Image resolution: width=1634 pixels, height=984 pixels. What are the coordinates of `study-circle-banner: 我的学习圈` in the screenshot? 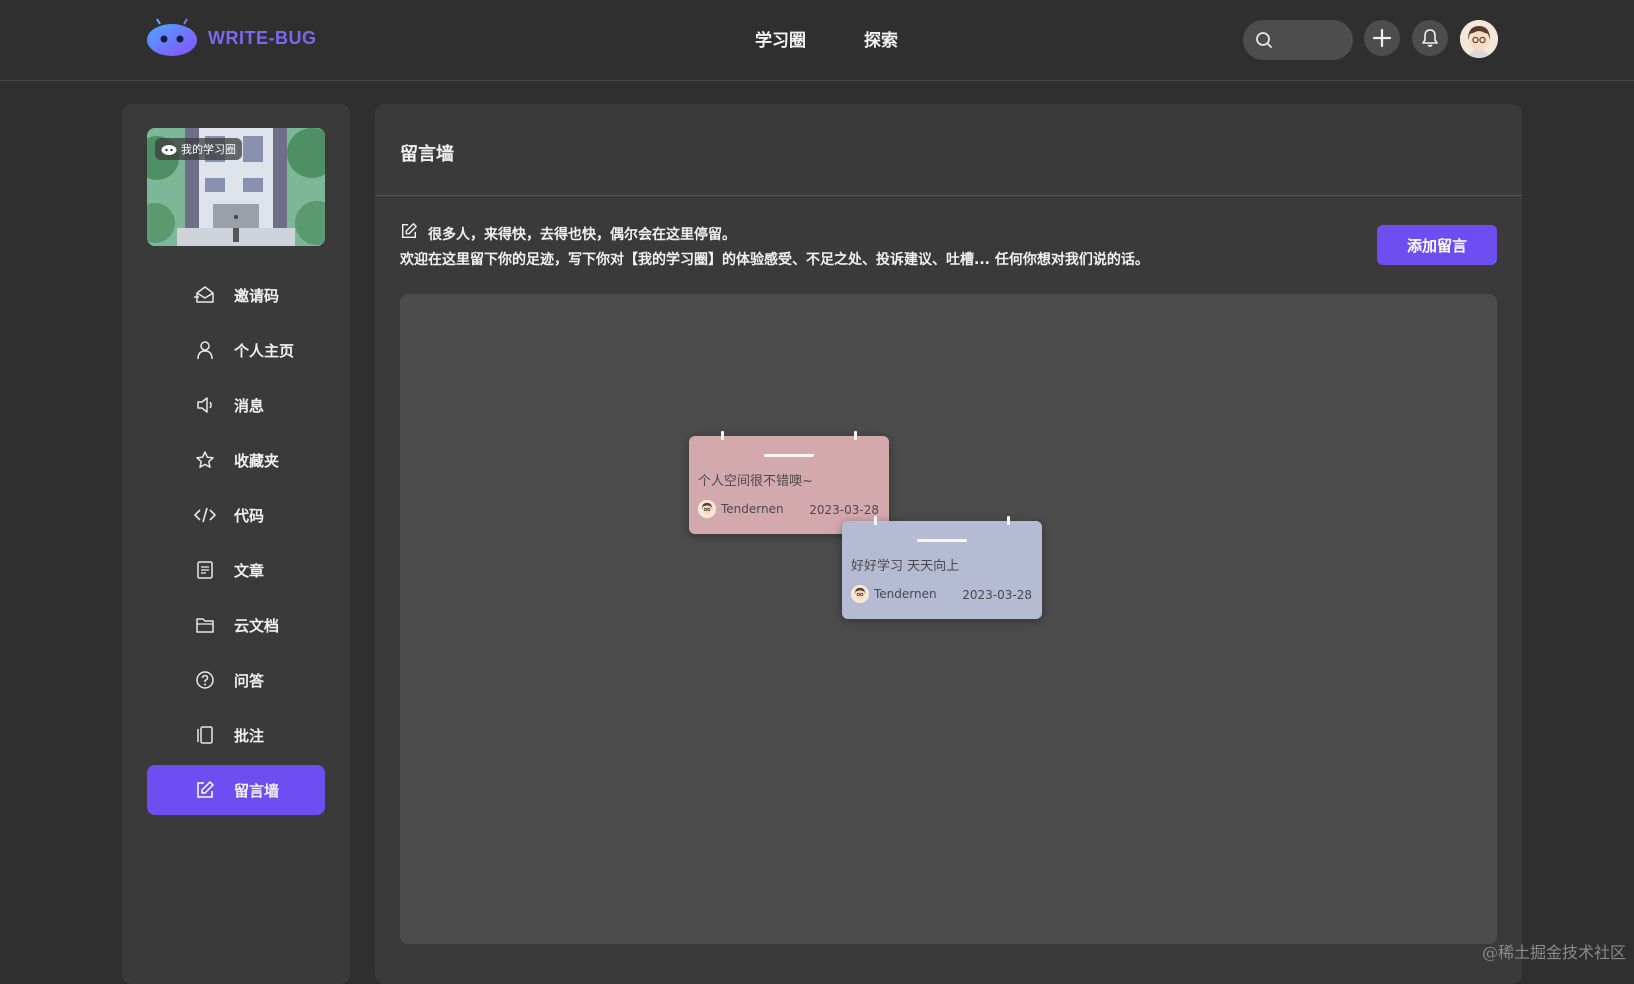 It's located at (236, 187).